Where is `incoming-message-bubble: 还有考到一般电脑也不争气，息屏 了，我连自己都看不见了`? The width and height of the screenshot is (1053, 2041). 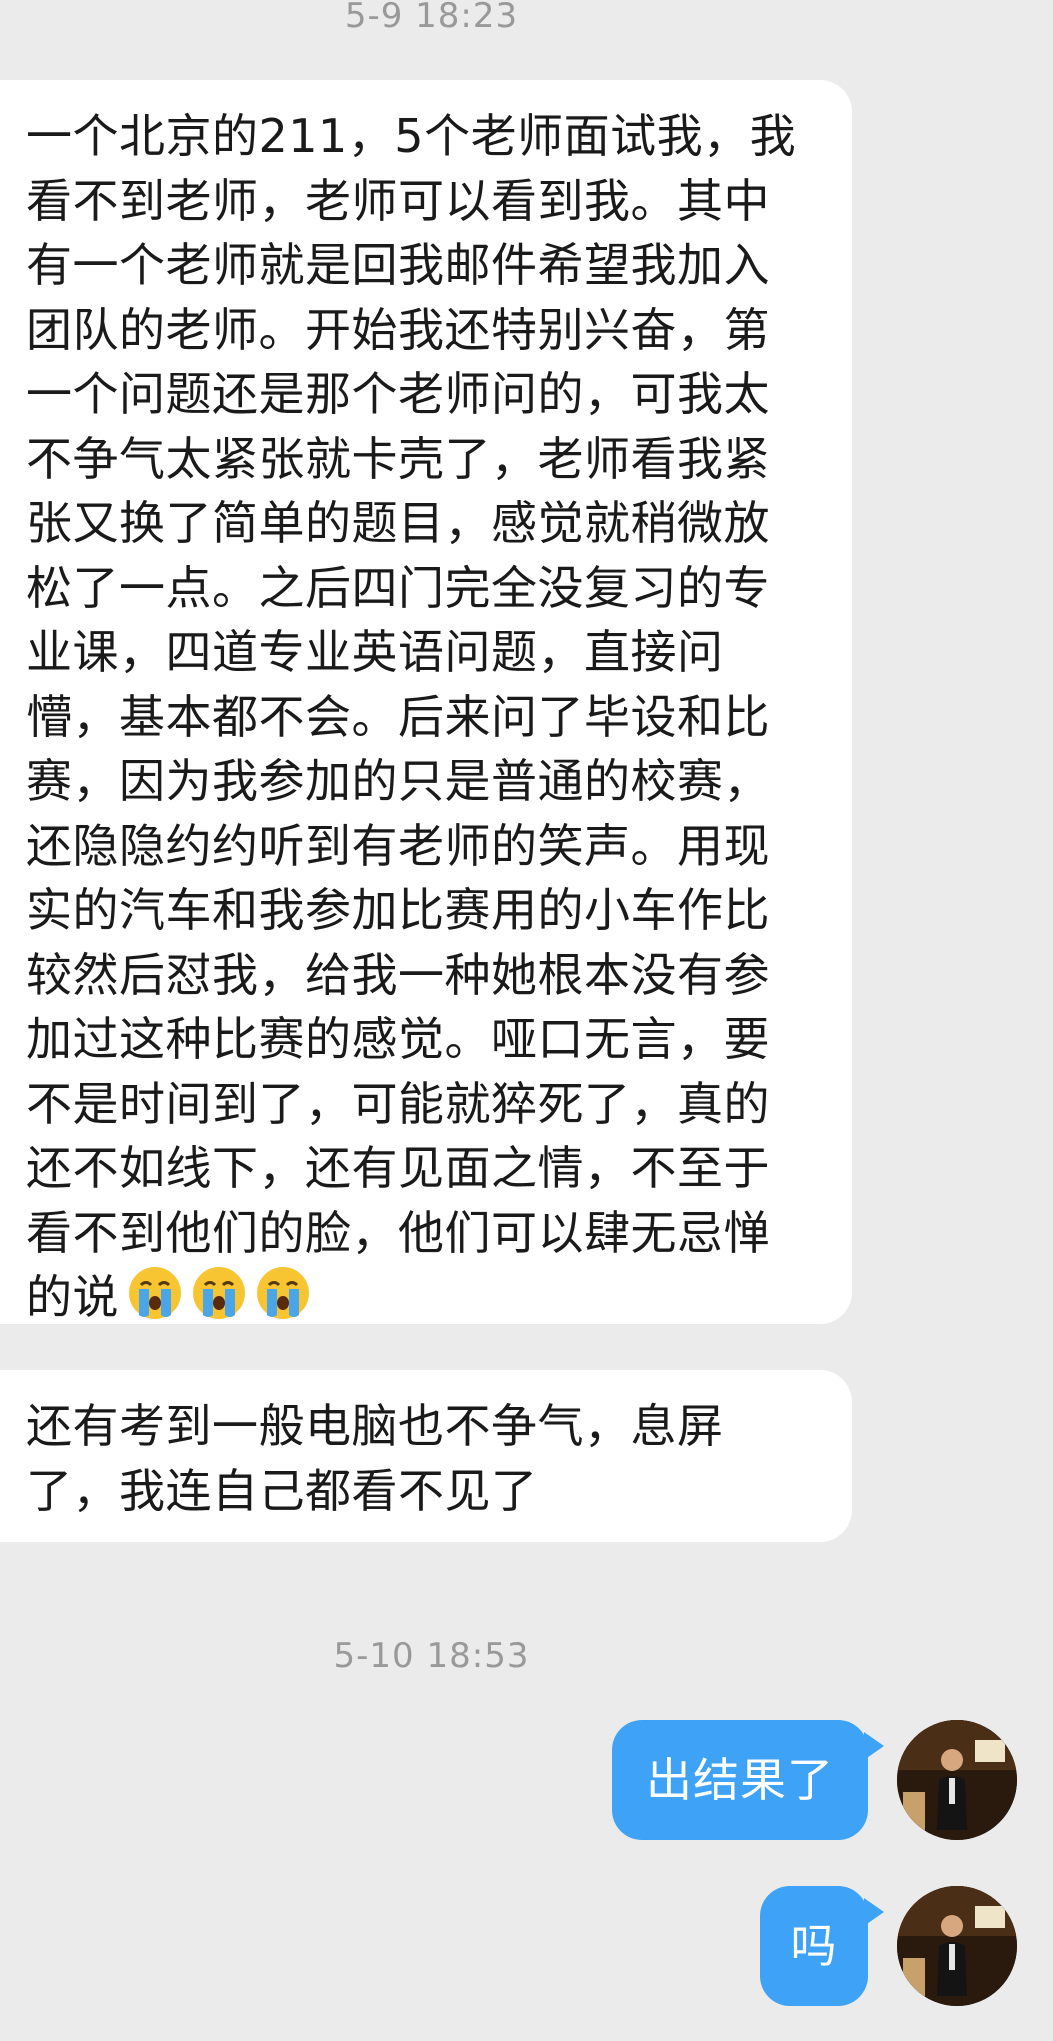 incoming-message-bubble: 还有考到一般电脑也不争气，息屏 了，我连自己都看不见了 is located at coordinates (426, 1456).